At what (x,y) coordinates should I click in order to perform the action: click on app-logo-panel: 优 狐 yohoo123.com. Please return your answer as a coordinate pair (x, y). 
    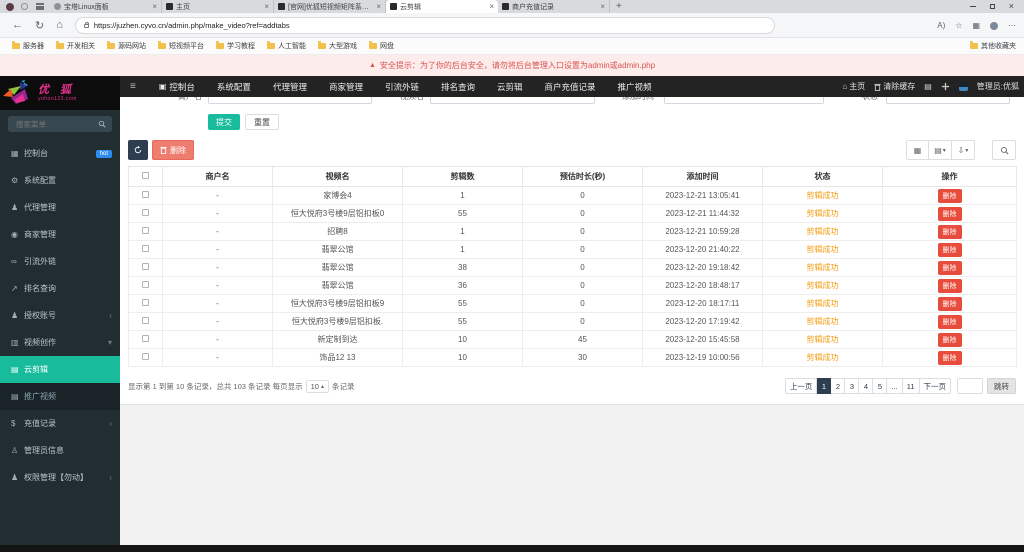
    Looking at the image, I should click on (60, 93).